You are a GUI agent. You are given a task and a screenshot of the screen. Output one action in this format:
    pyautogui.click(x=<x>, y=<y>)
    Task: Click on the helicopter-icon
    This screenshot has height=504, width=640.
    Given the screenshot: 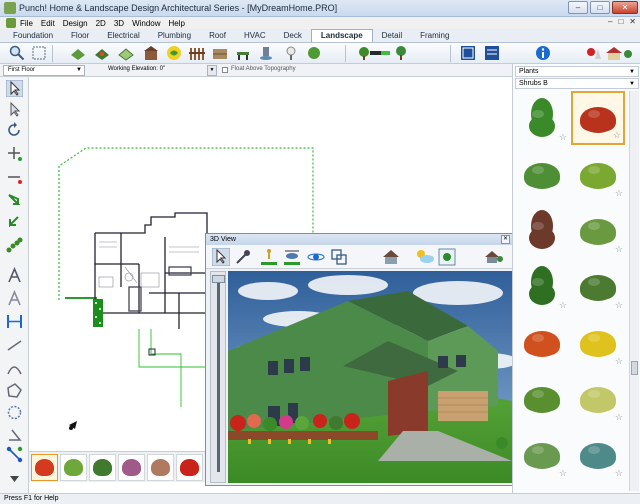 What is the action you would take?
    pyautogui.click(x=292, y=257)
    